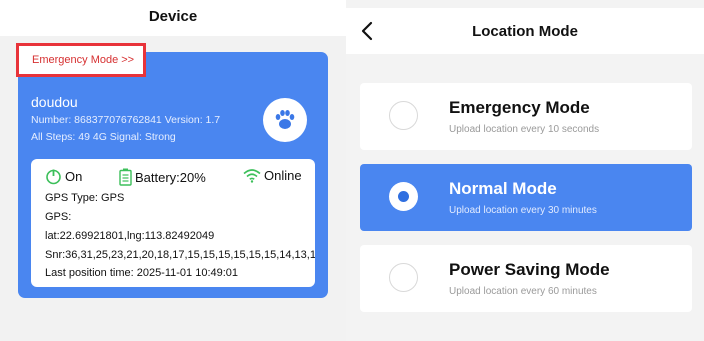 This screenshot has height=341, width=704. I want to click on gps-coordinates: lat:22.69921801,lng:113.82492049, so click(130, 236).